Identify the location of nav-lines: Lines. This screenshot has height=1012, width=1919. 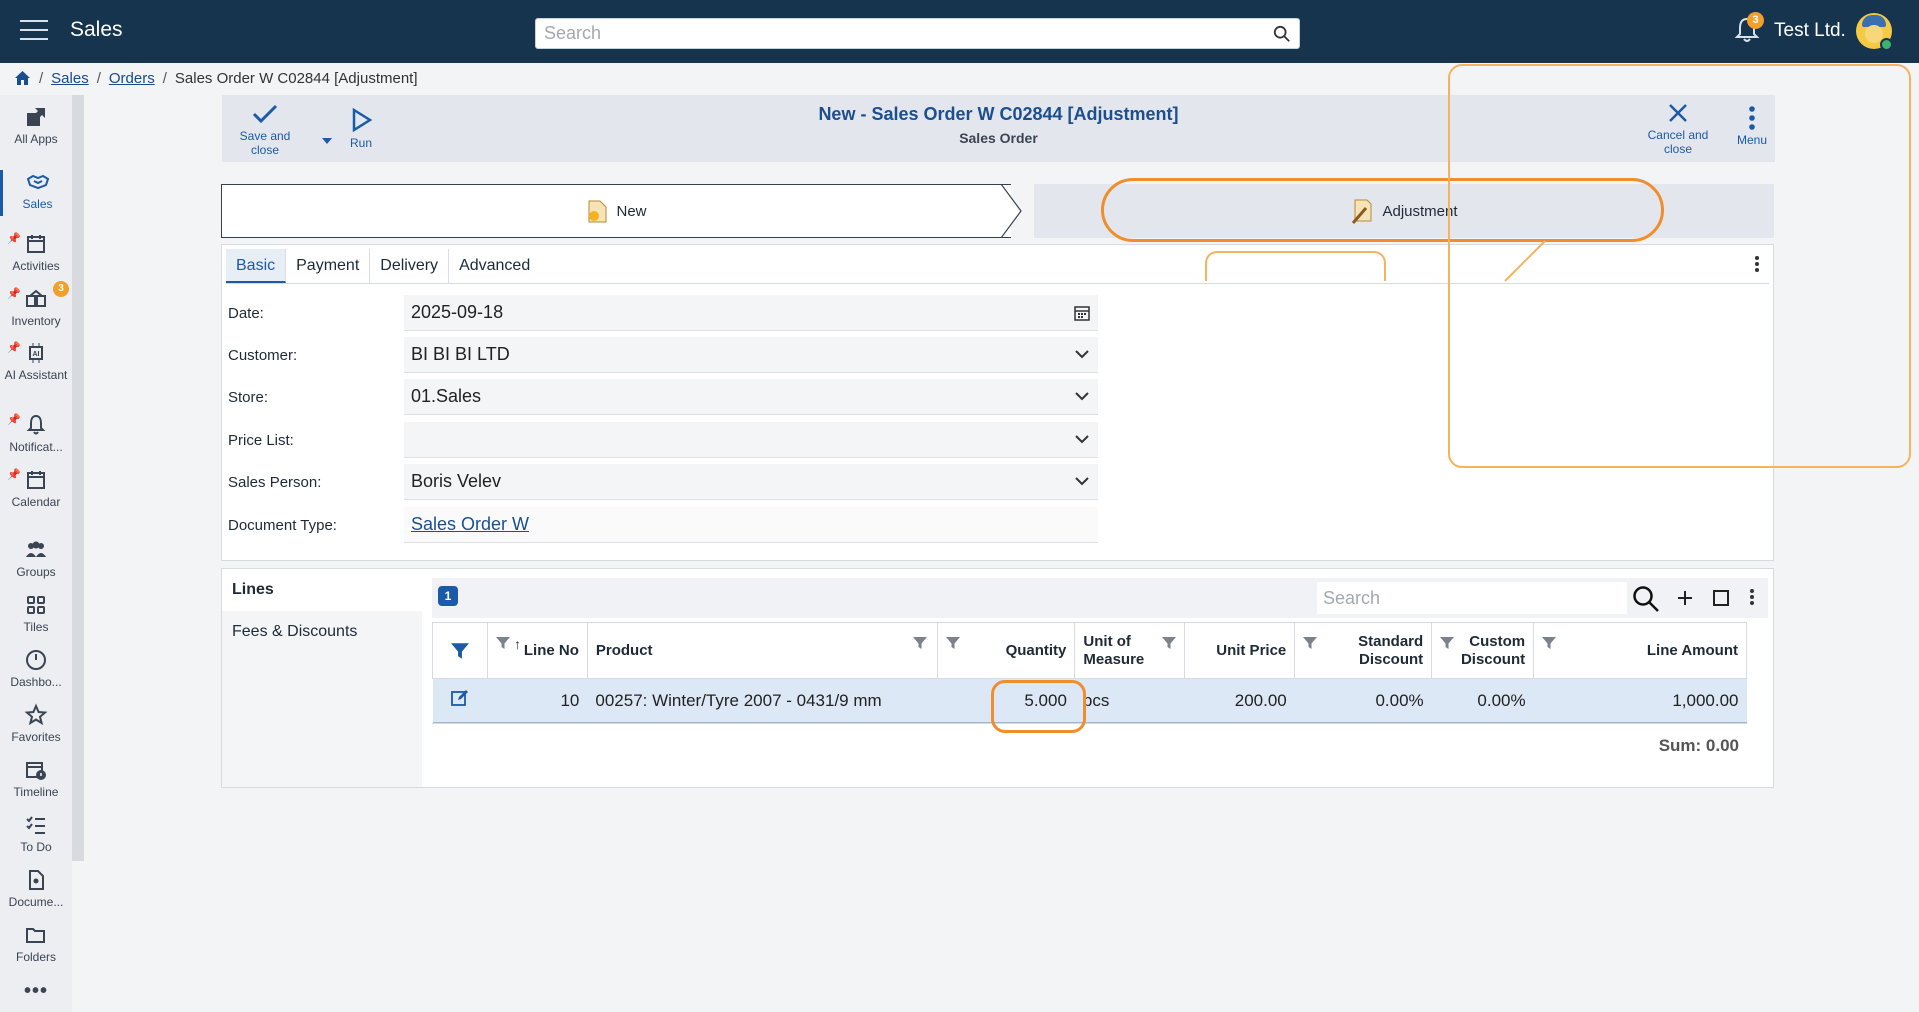
(322, 590).